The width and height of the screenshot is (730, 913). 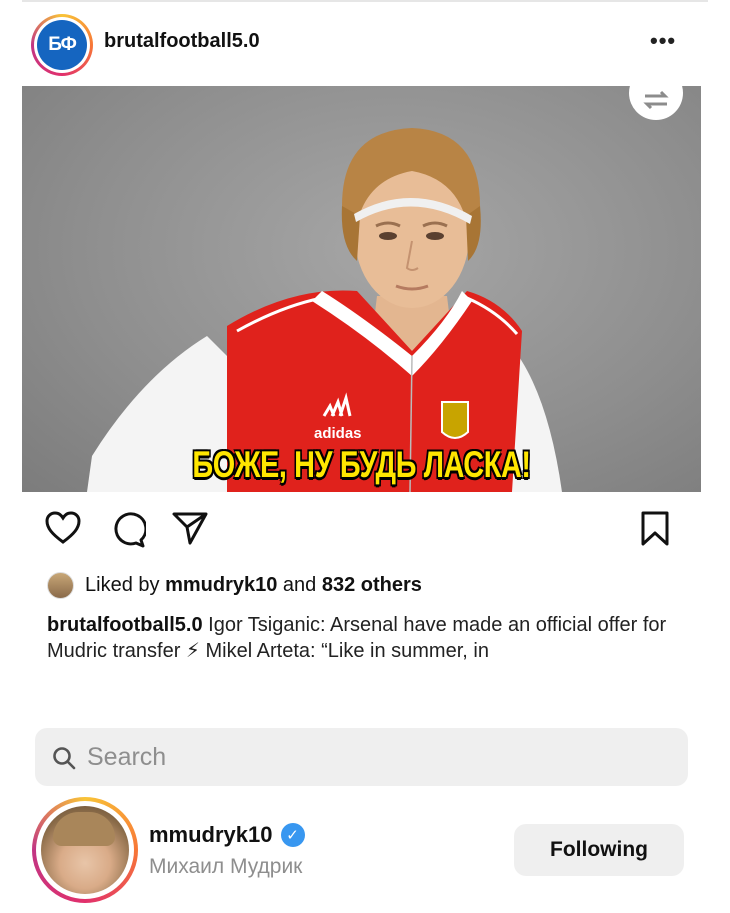 What do you see at coordinates (372, 585) in the screenshot?
I see `likes-others-count: 832 others` at bounding box center [372, 585].